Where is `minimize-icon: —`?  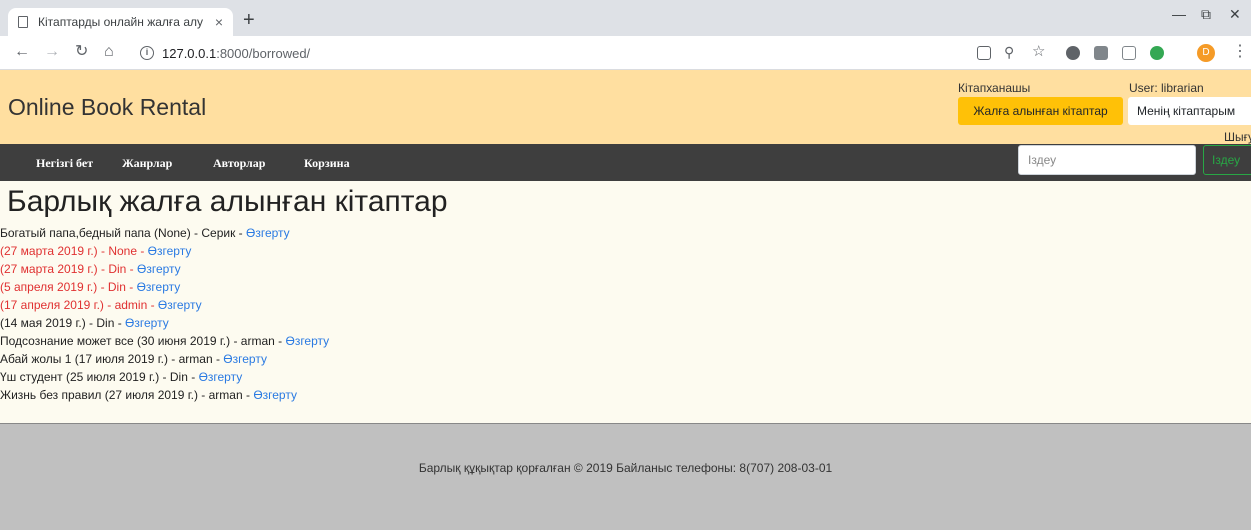 minimize-icon: — is located at coordinates (1179, 14).